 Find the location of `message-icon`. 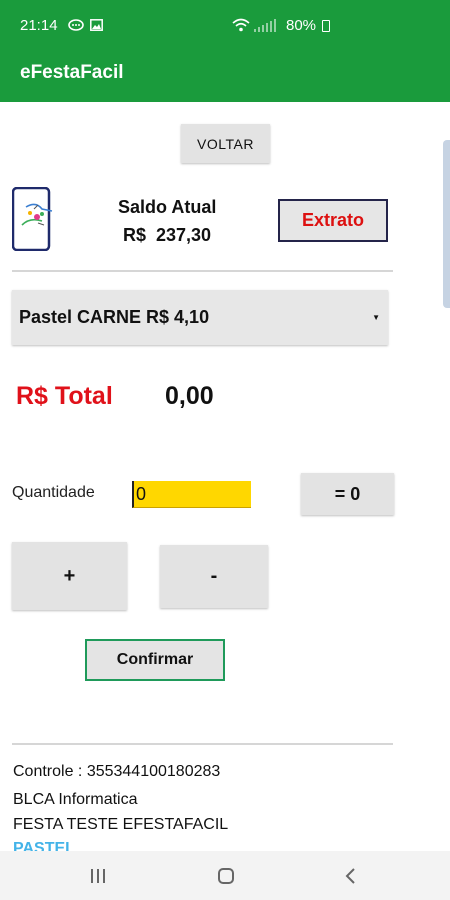

message-icon is located at coordinates (76, 25).